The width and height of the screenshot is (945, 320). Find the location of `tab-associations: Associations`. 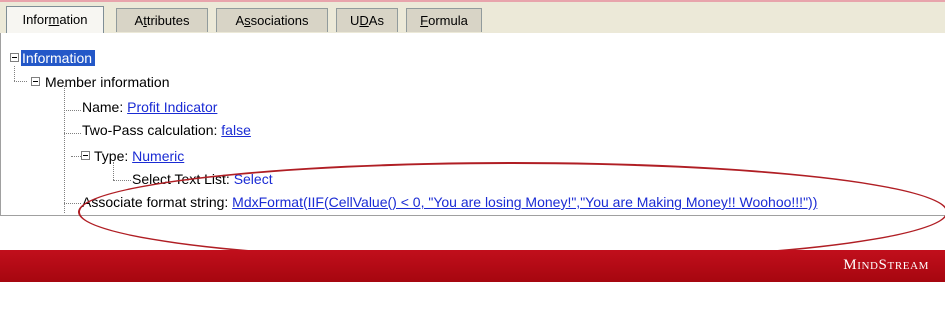

tab-associations: Associations is located at coordinates (272, 20).